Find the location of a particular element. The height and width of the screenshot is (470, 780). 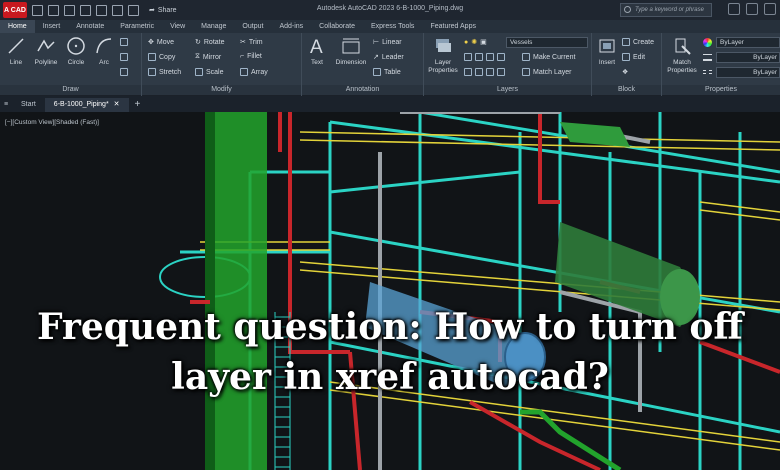

dimension-tool: Dimension is located at coordinates (351, 51).